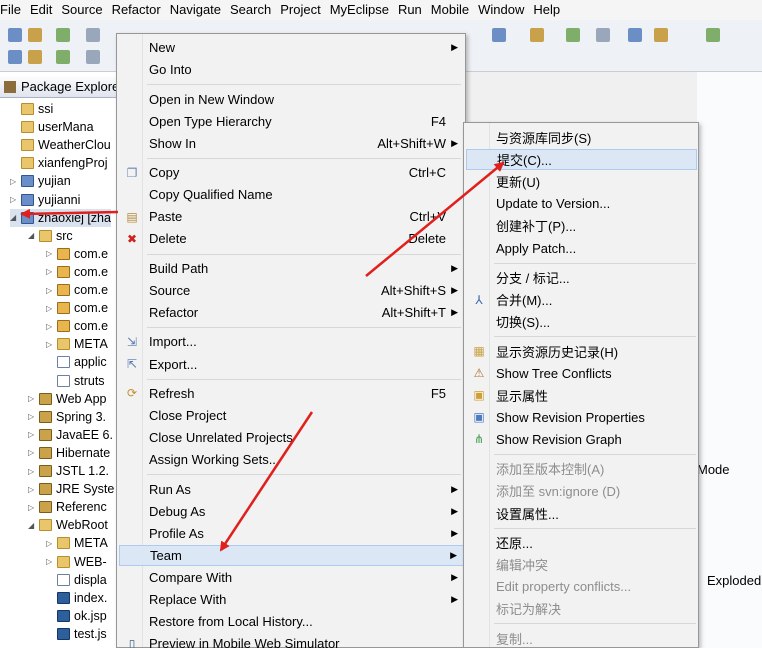 This screenshot has width=762, height=648. What do you see at coordinates (139, 10) in the screenshot?
I see `menu-refactor: Refactor` at bounding box center [139, 10].